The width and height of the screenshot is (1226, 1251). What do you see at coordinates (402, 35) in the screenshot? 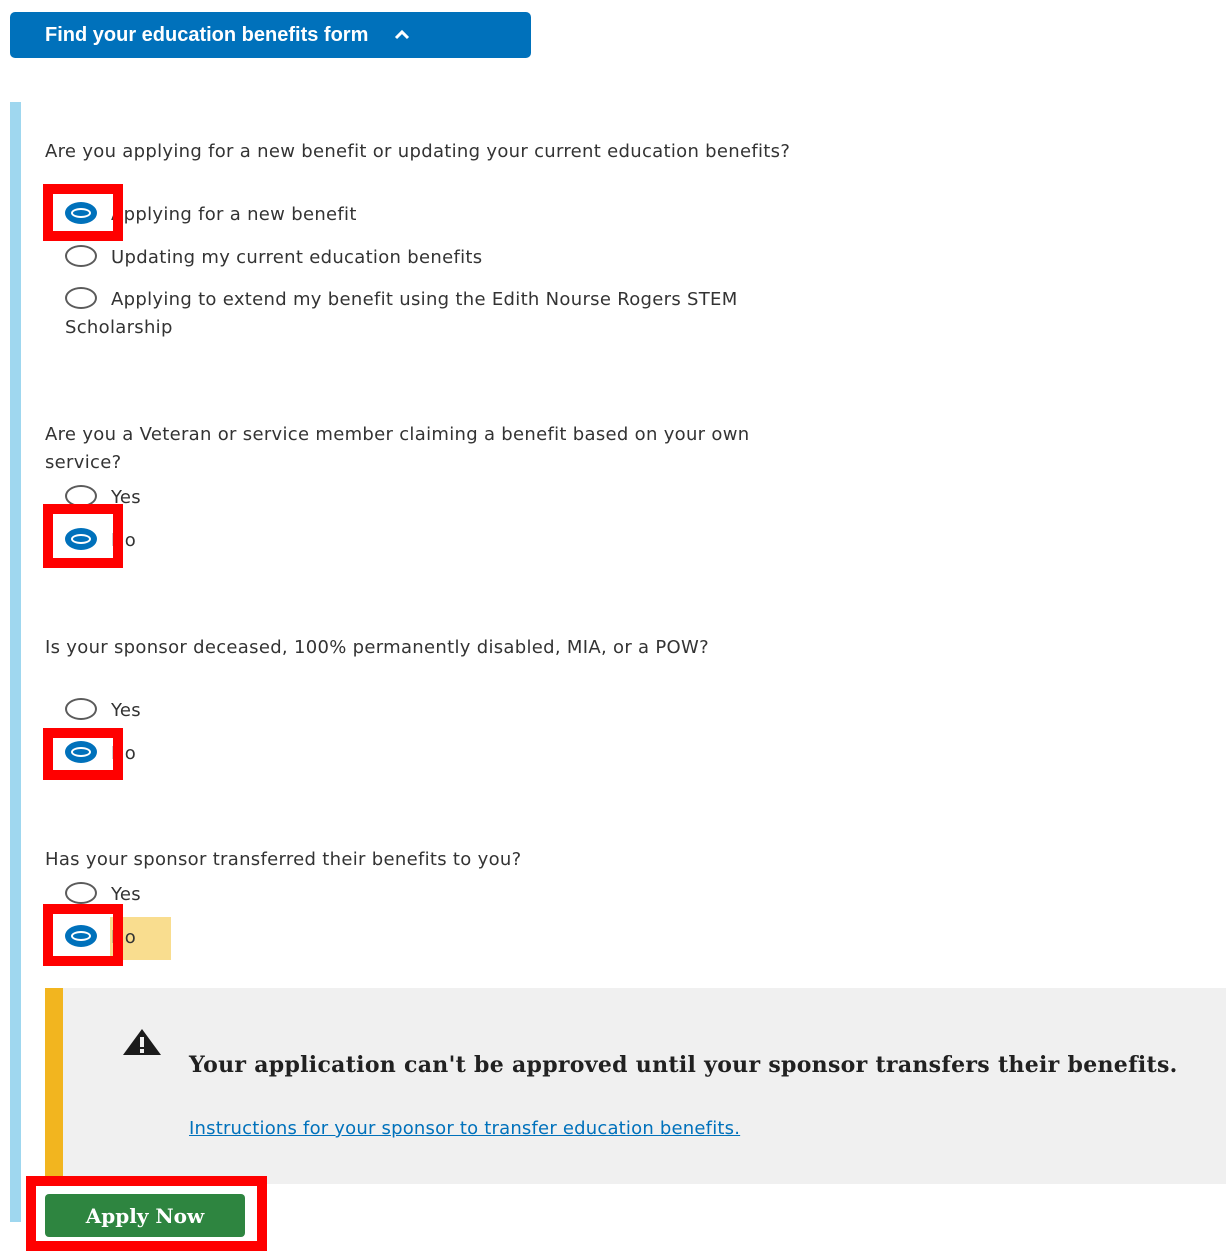
I see `chevron-up-icon` at bounding box center [402, 35].